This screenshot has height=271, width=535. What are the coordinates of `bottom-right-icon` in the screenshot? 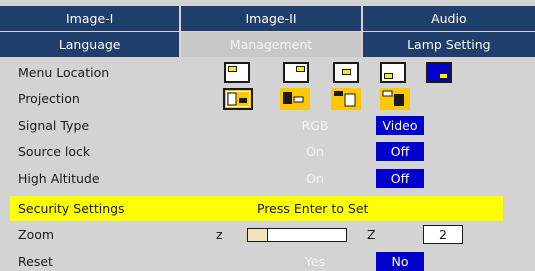 It's located at (439, 72).